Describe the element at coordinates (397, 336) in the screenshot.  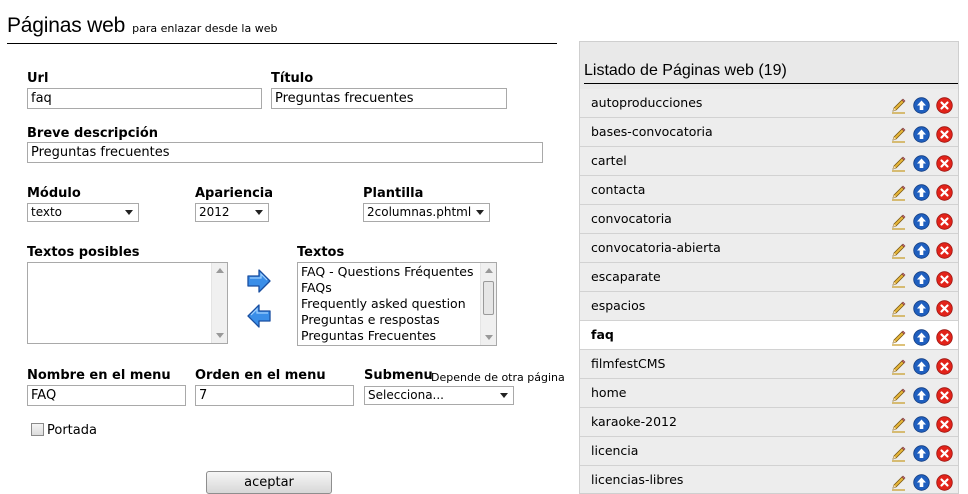
I see `textos-option: Preguntas Frecuentes` at that location.